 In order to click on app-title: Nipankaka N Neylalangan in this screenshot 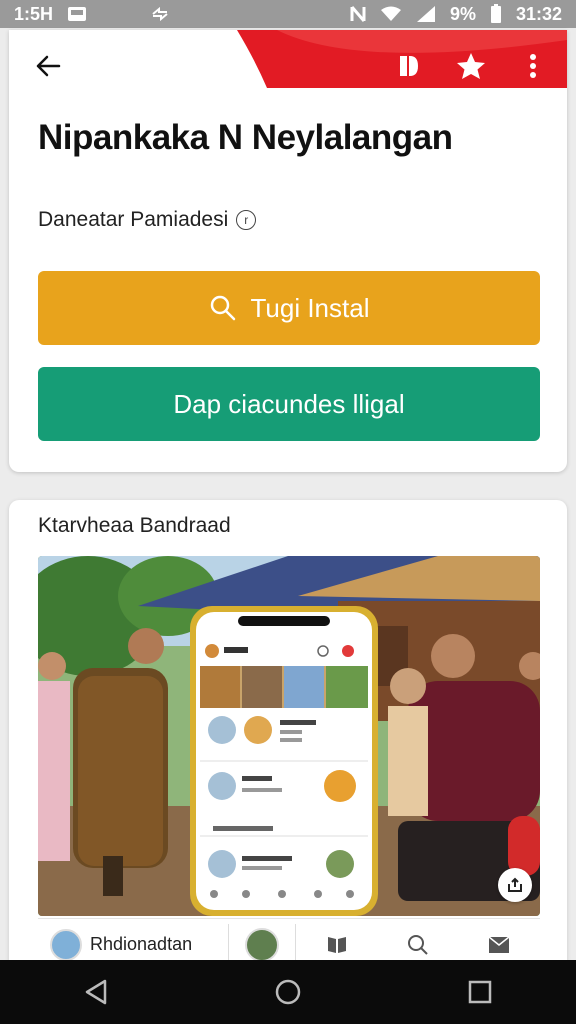, I will do `click(245, 137)`.